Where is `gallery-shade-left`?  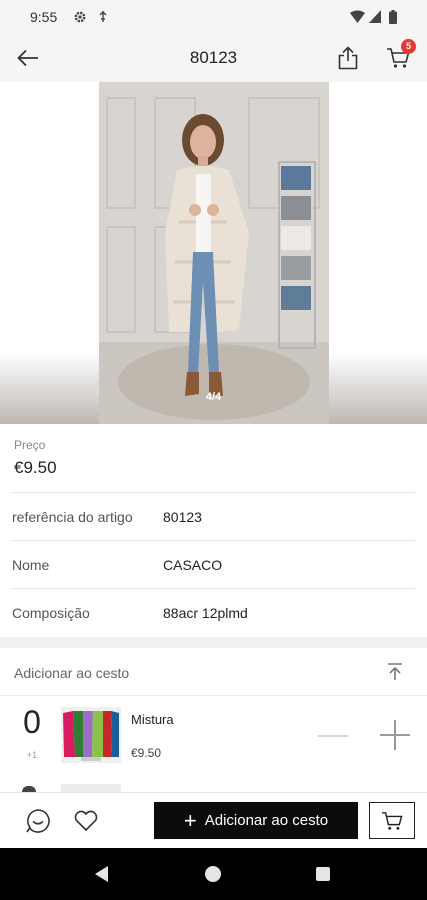
gallery-shade-left is located at coordinates (49, 388).